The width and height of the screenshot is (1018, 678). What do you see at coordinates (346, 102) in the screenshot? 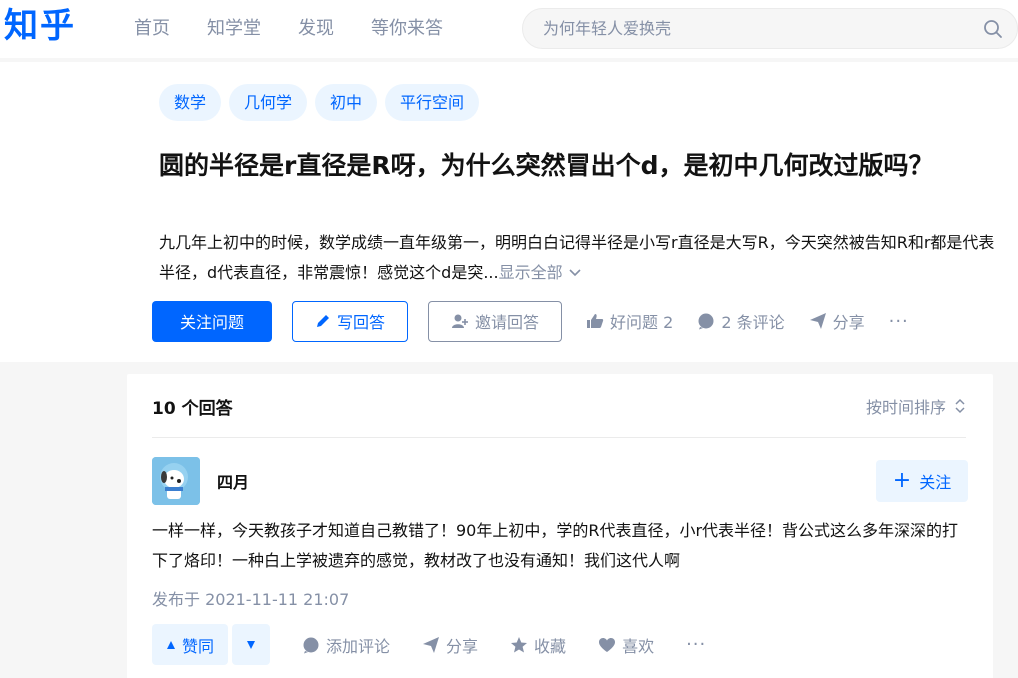
I see `topic-tag: 初中` at bounding box center [346, 102].